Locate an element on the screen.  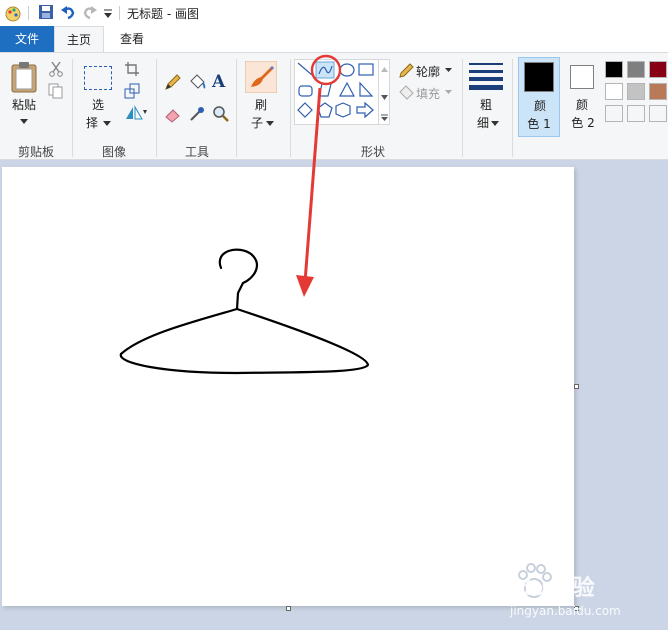
annotation-overlay is located at coordinates (319, 175).